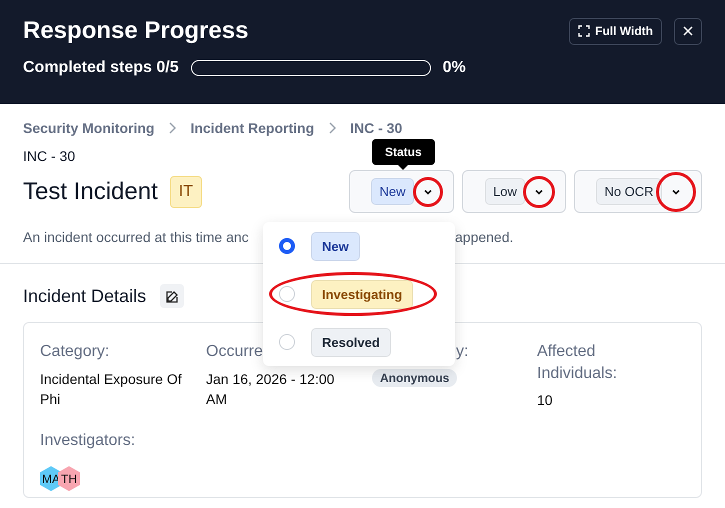 This screenshot has height=508, width=725. What do you see at coordinates (577, 363) in the screenshot?
I see `field-label: Affected Individuals:` at bounding box center [577, 363].